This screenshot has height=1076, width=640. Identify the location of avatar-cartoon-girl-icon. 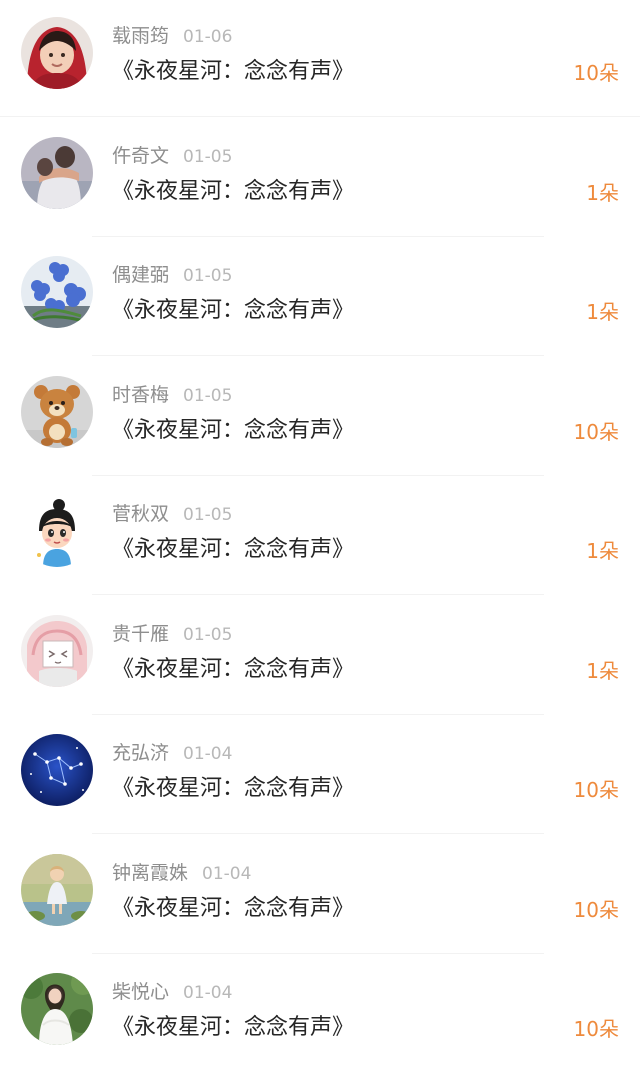
(57, 531).